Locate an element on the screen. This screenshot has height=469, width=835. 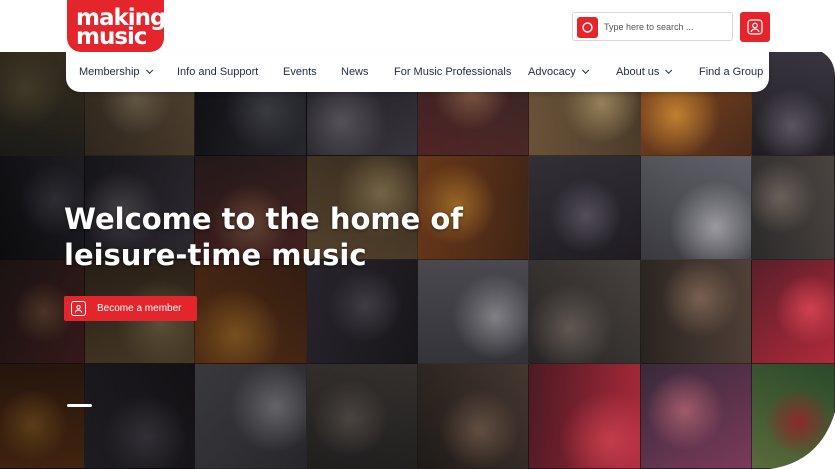
slide-indicator is located at coordinates (79, 405).